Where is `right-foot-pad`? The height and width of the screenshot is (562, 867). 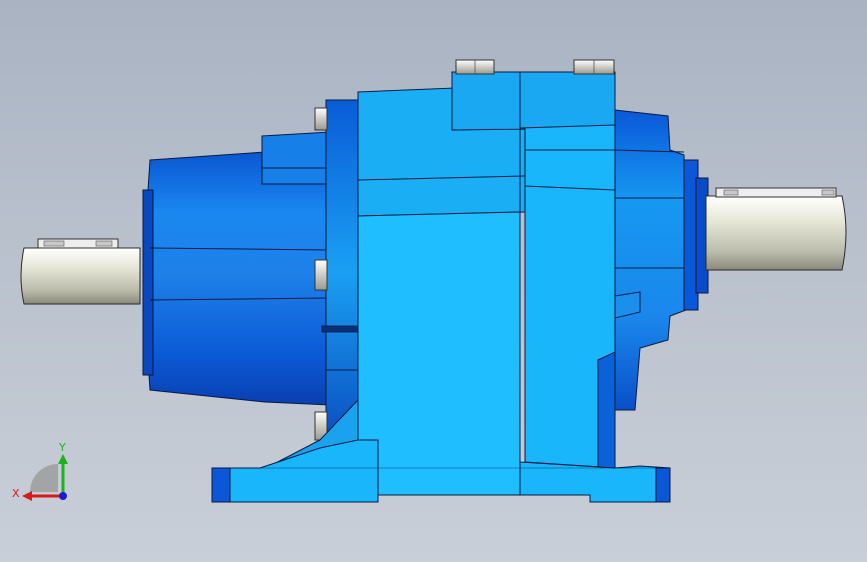 right-foot-pad is located at coordinates (663, 485).